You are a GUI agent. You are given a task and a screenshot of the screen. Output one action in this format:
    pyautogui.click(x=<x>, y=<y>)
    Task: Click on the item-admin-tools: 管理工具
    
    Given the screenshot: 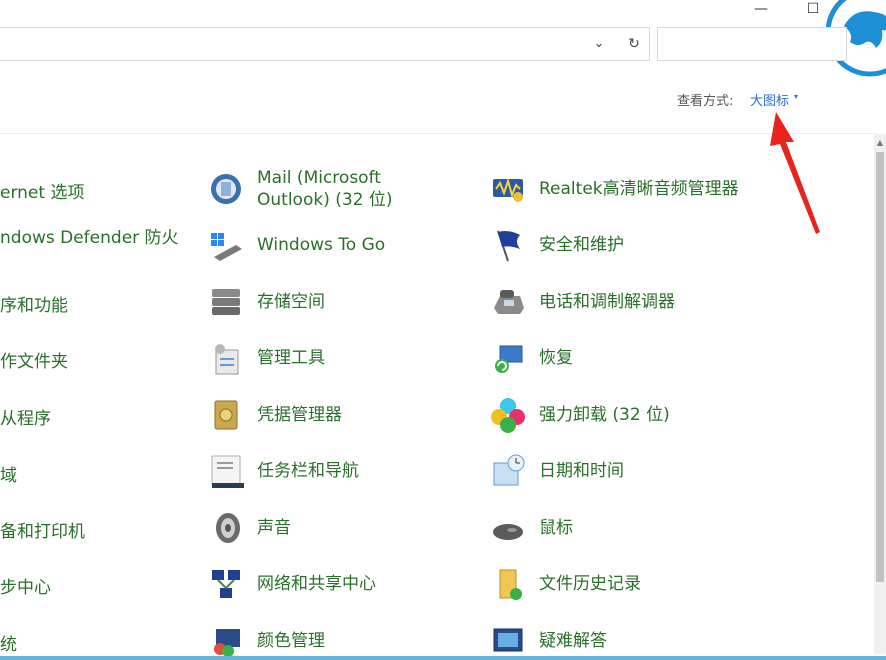 What is the action you would take?
    pyautogui.click(x=266, y=358)
    